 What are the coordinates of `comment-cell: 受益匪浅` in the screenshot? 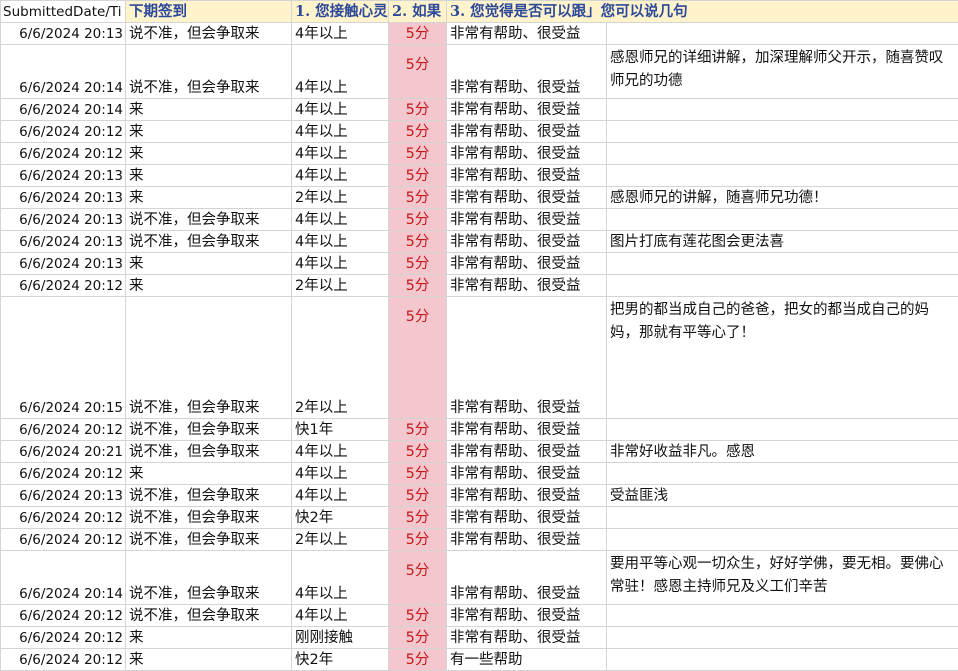 It's located at (782, 496).